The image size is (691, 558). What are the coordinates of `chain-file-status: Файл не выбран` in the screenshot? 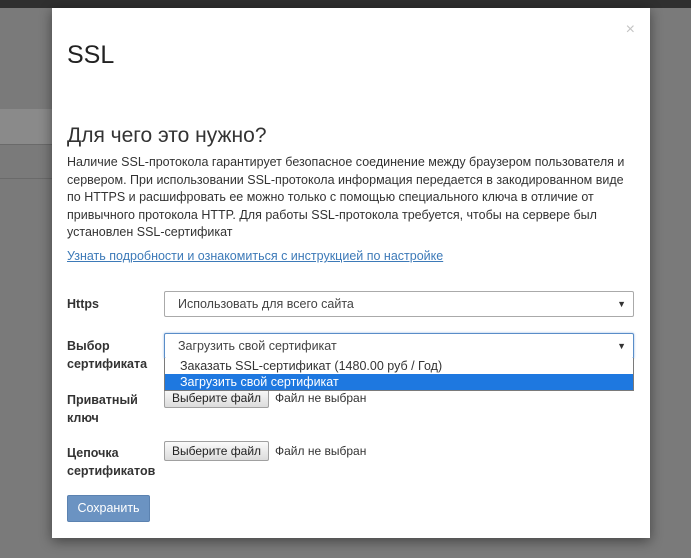 It's located at (321, 451).